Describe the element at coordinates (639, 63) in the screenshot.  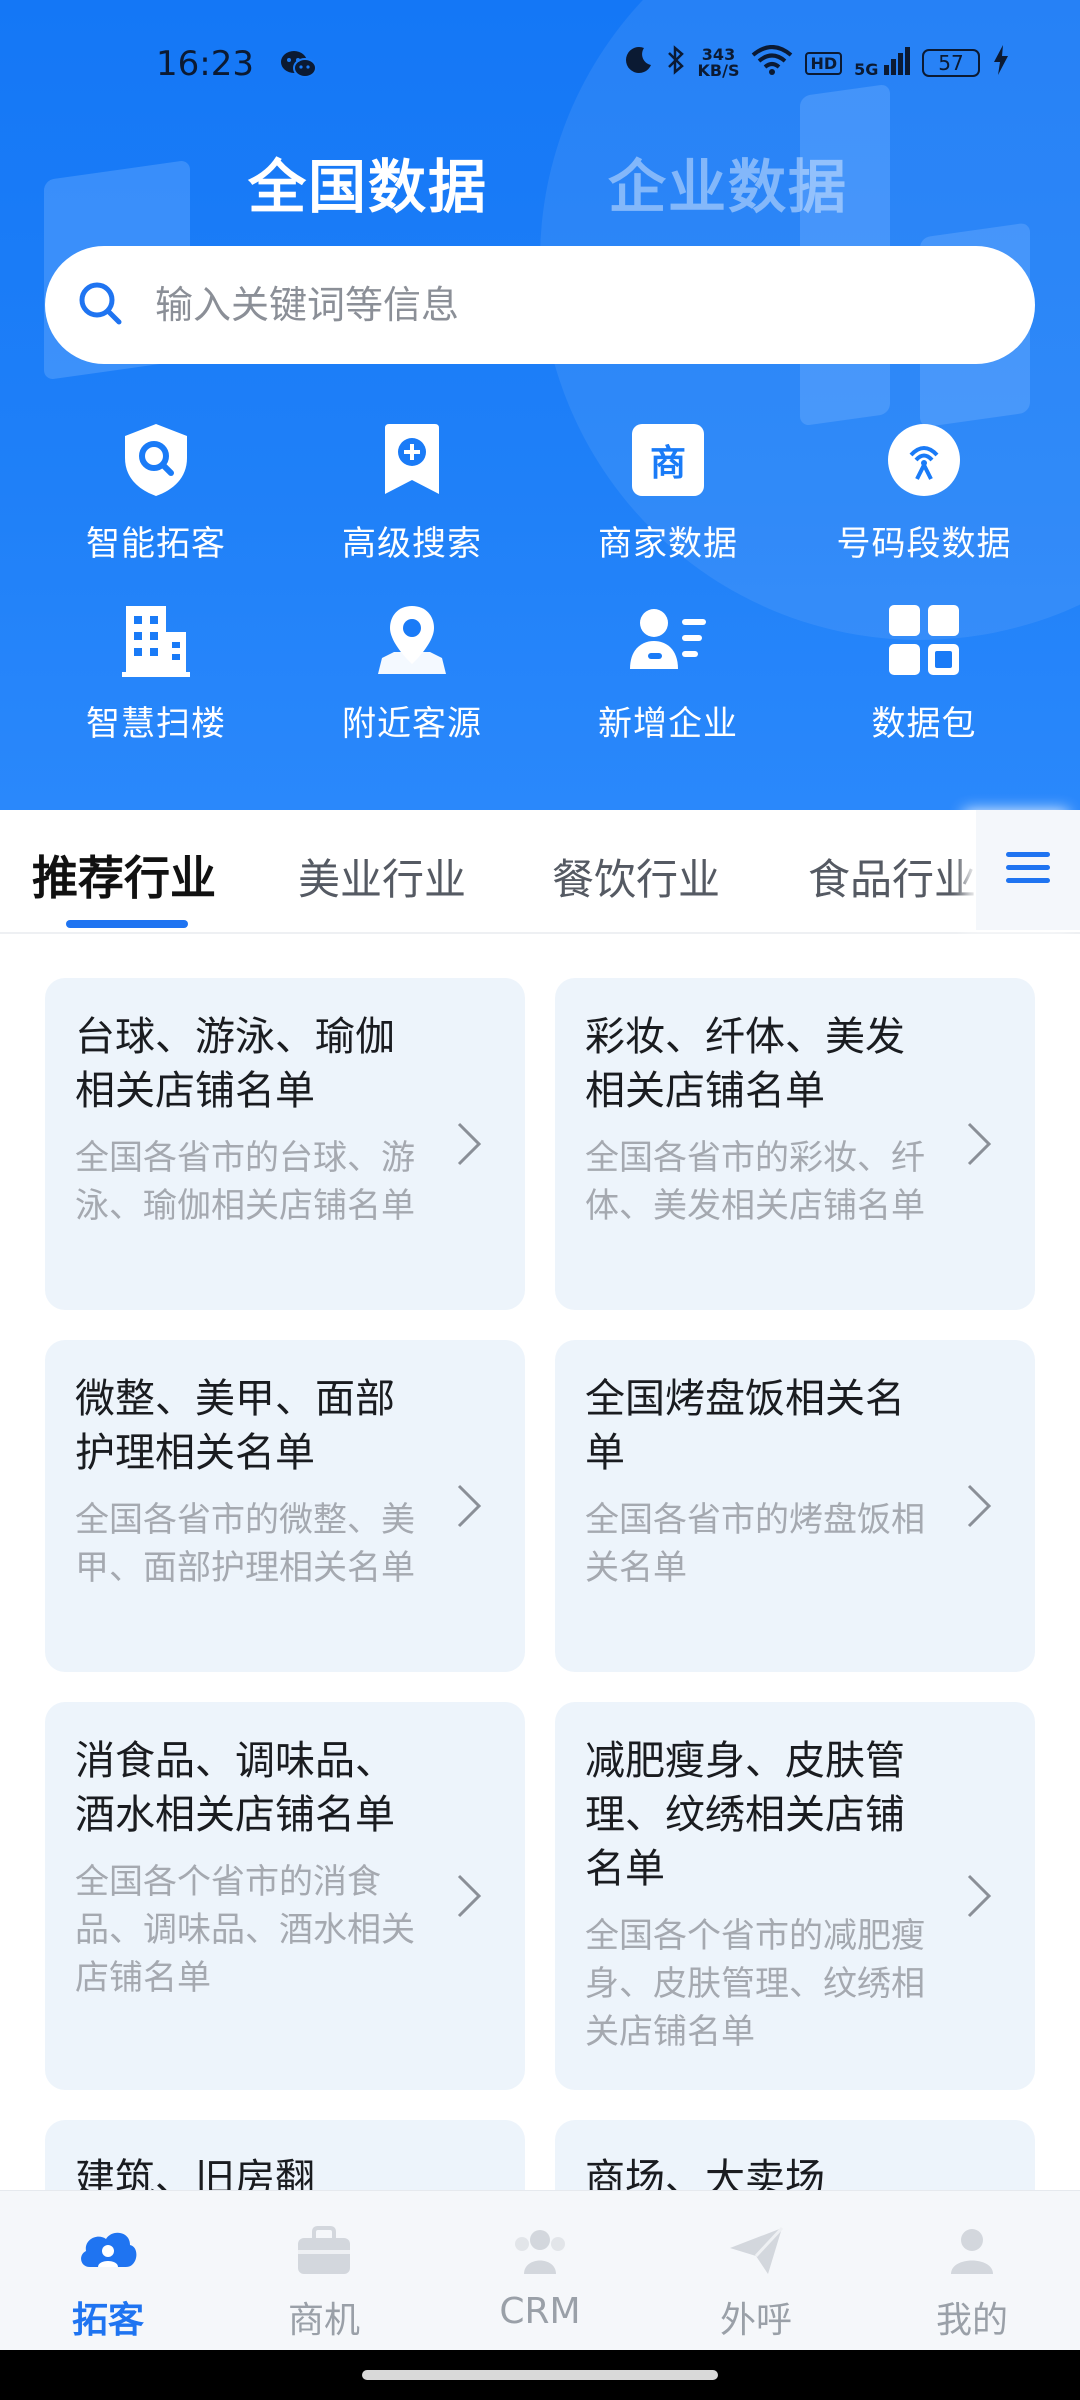
I see `moon-icon` at that location.